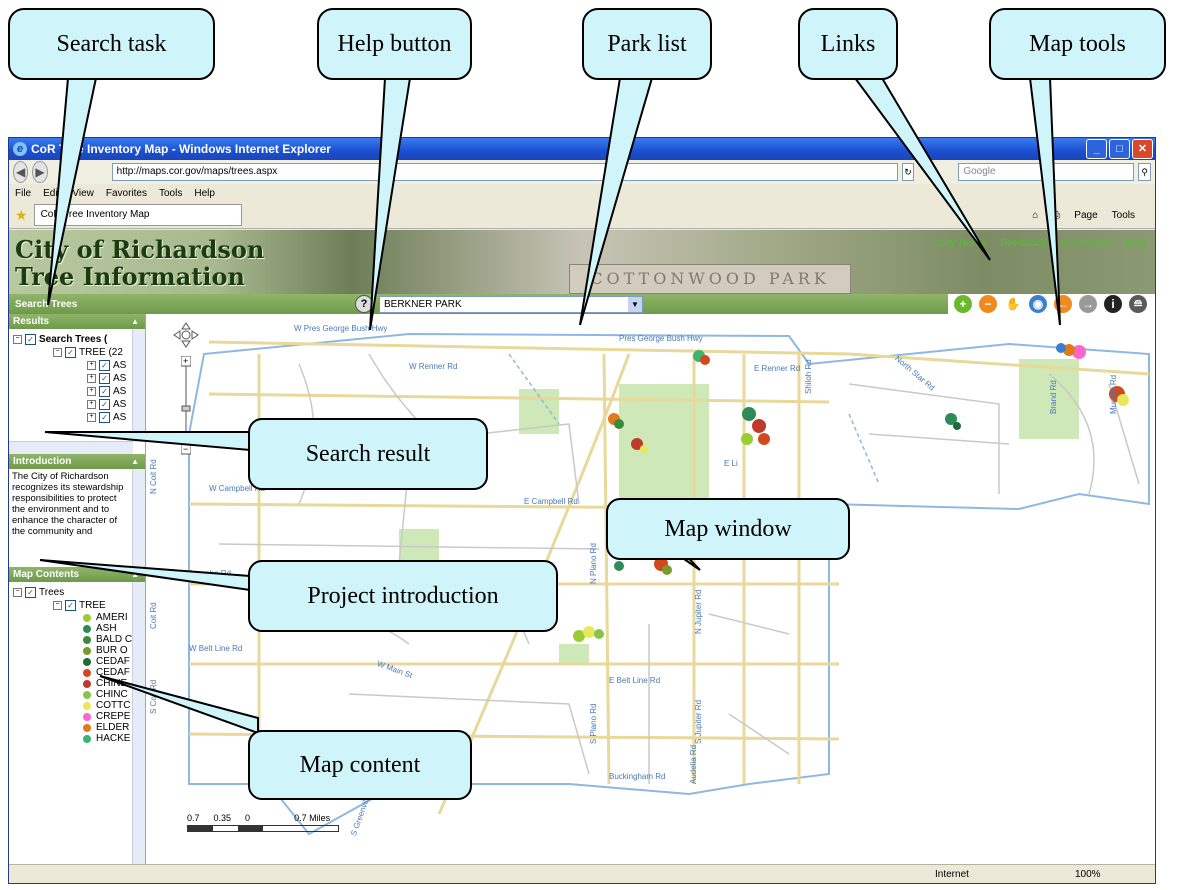  What do you see at coordinates (204, 193) in the screenshot?
I see `menu-help: Help` at bounding box center [204, 193].